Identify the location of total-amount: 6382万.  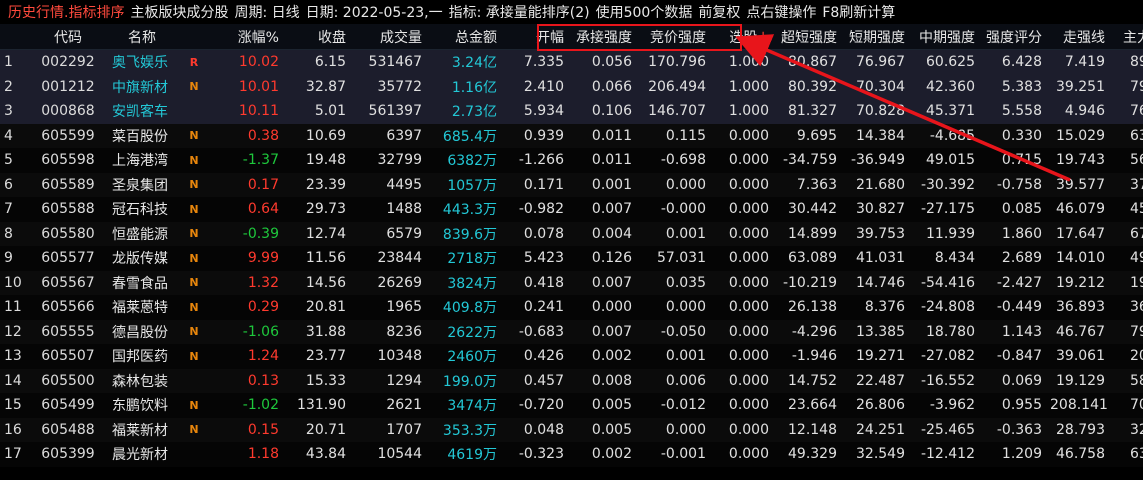
(472, 161).